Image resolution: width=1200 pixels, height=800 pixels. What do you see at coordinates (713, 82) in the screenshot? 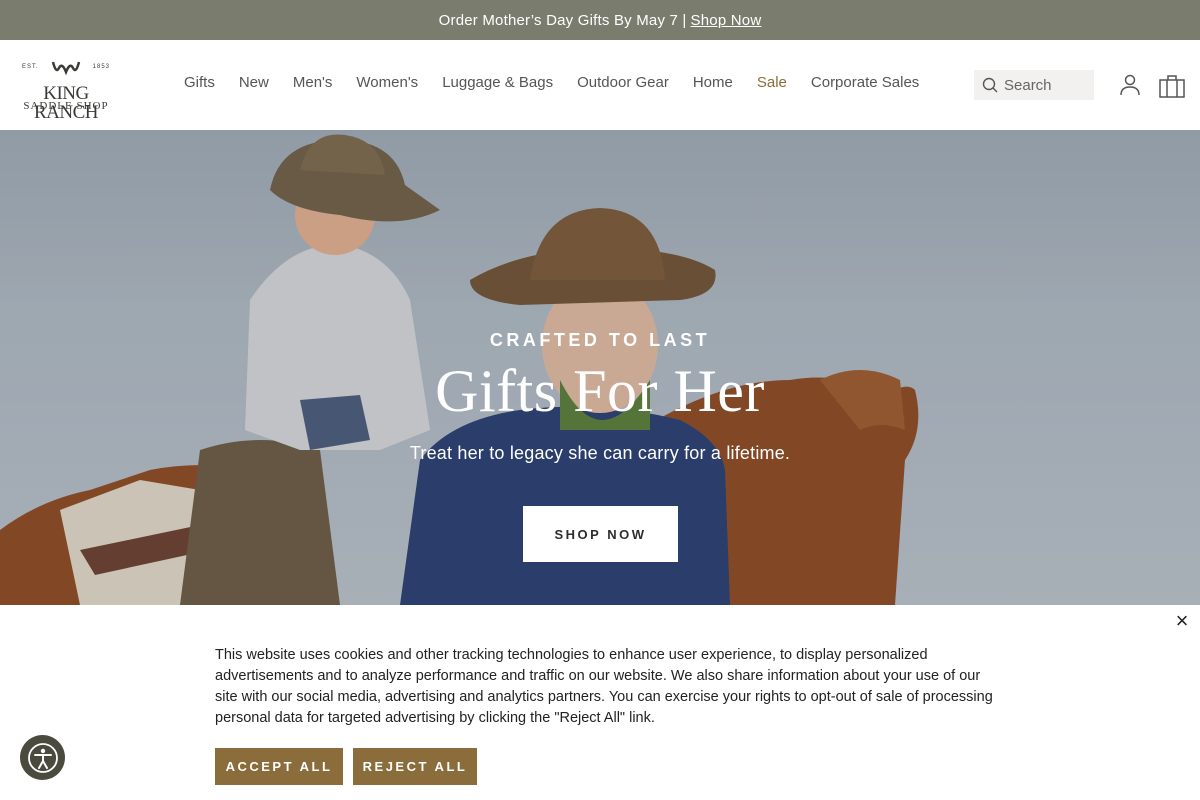
I see `nav-item-home: Home` at bounding box center [713, 82].